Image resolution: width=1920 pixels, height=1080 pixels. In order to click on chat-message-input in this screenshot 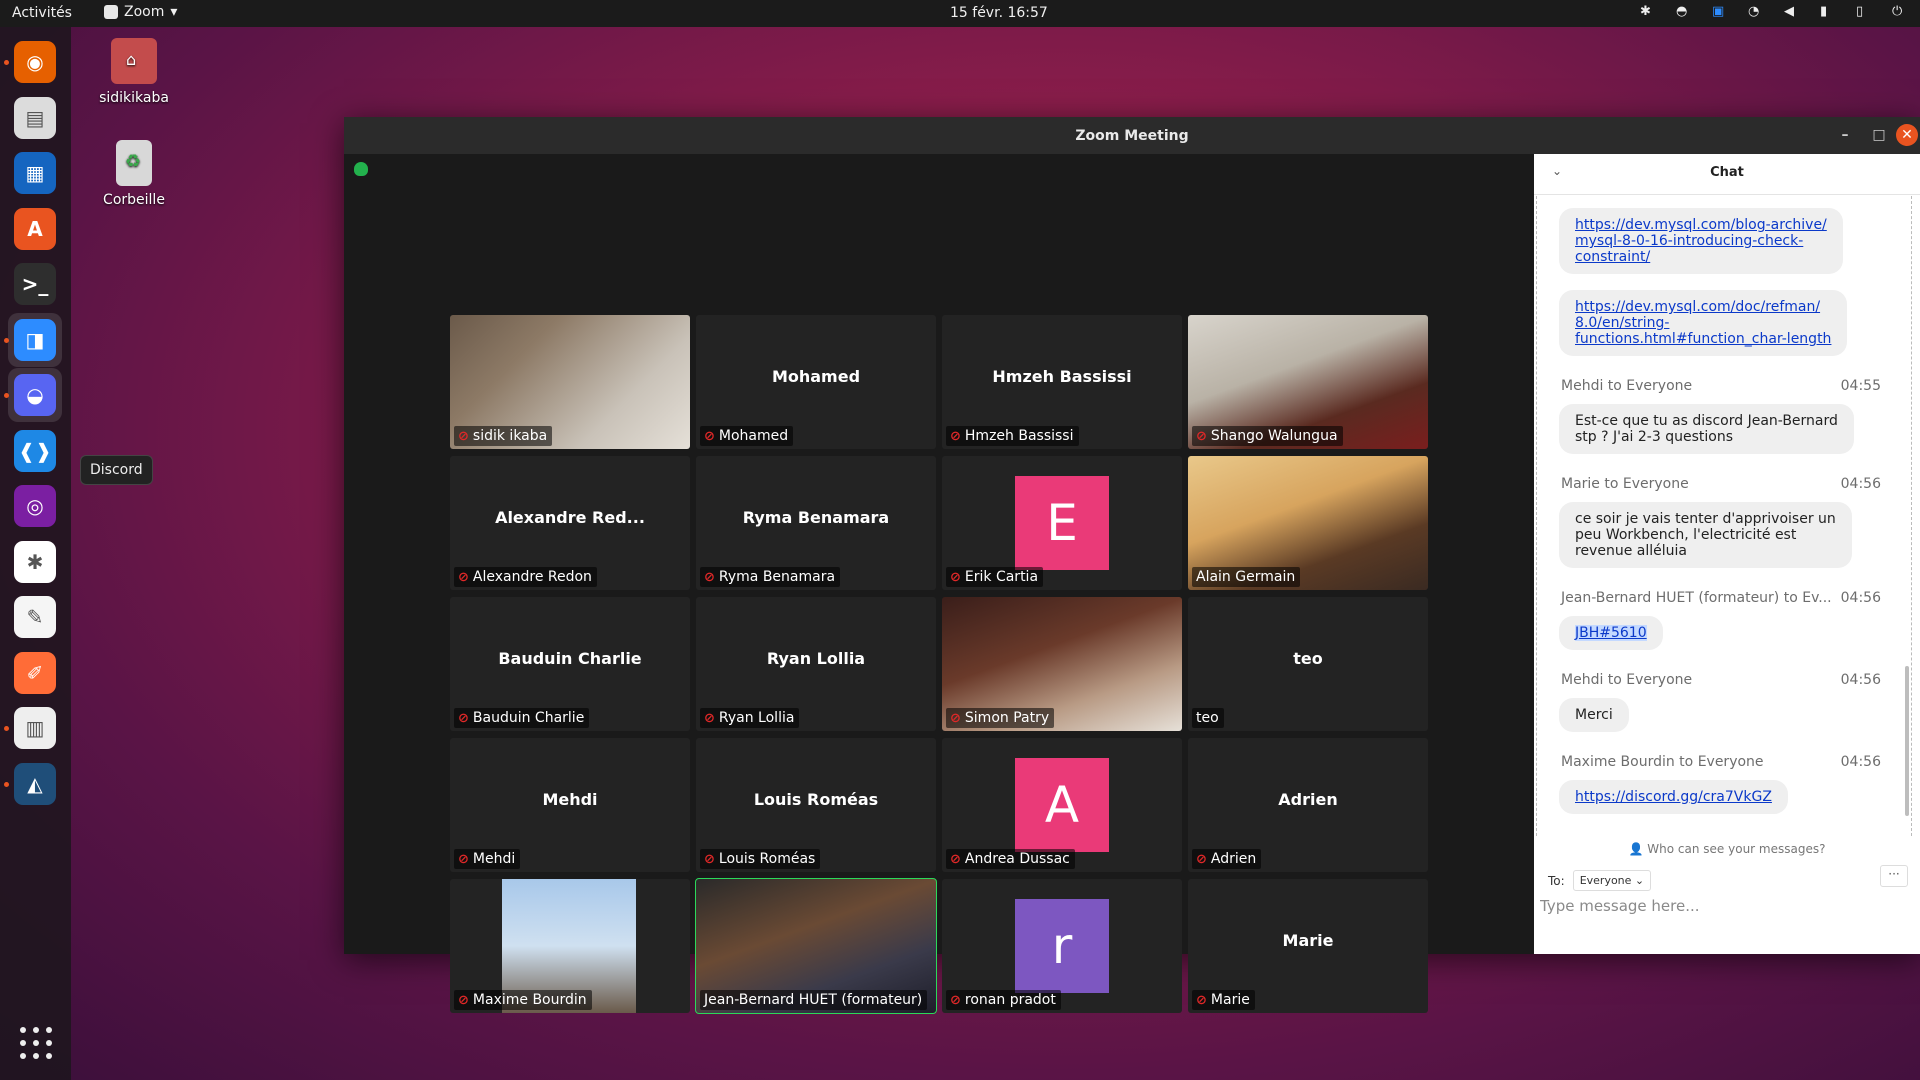, I will do `click(1725, 906)`.